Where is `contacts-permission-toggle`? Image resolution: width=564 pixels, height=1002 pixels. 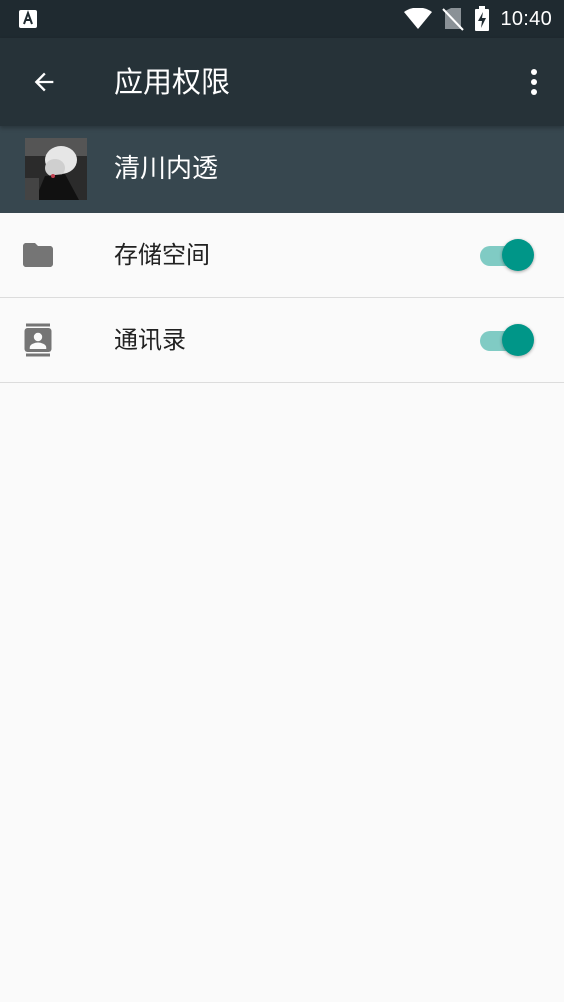 contacts-permission-toggle is located at coordinates (507, 340).